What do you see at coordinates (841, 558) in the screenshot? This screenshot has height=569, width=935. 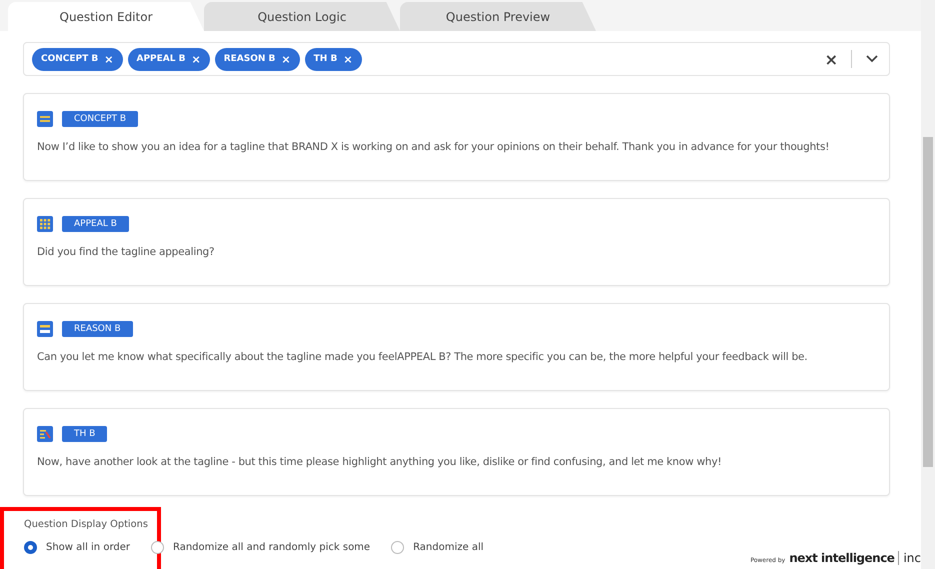 I see `brand-logo-text: next intelligence` at bounding box center [841, 558].